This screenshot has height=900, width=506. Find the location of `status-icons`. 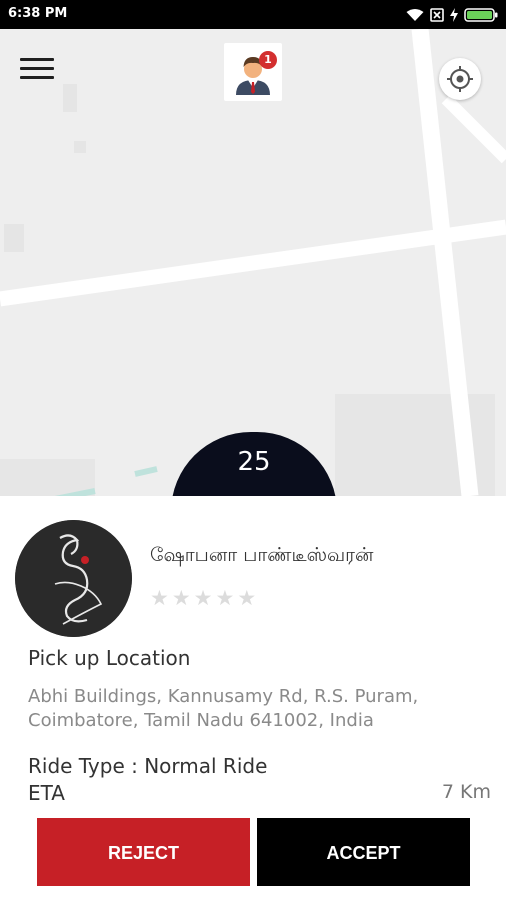

status-icons is located at coordinates (452, 15).